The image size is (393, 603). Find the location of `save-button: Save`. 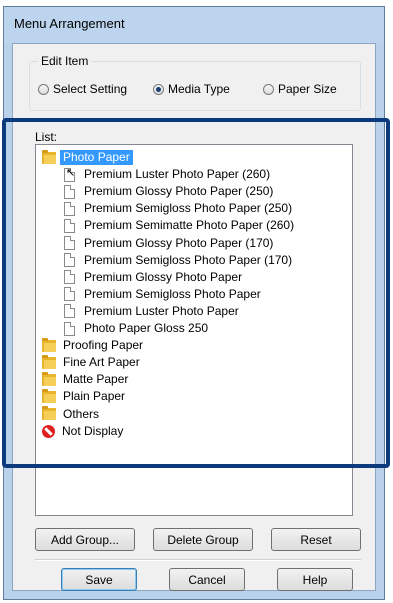

save-button: Save is located at coordinates (99, 579).